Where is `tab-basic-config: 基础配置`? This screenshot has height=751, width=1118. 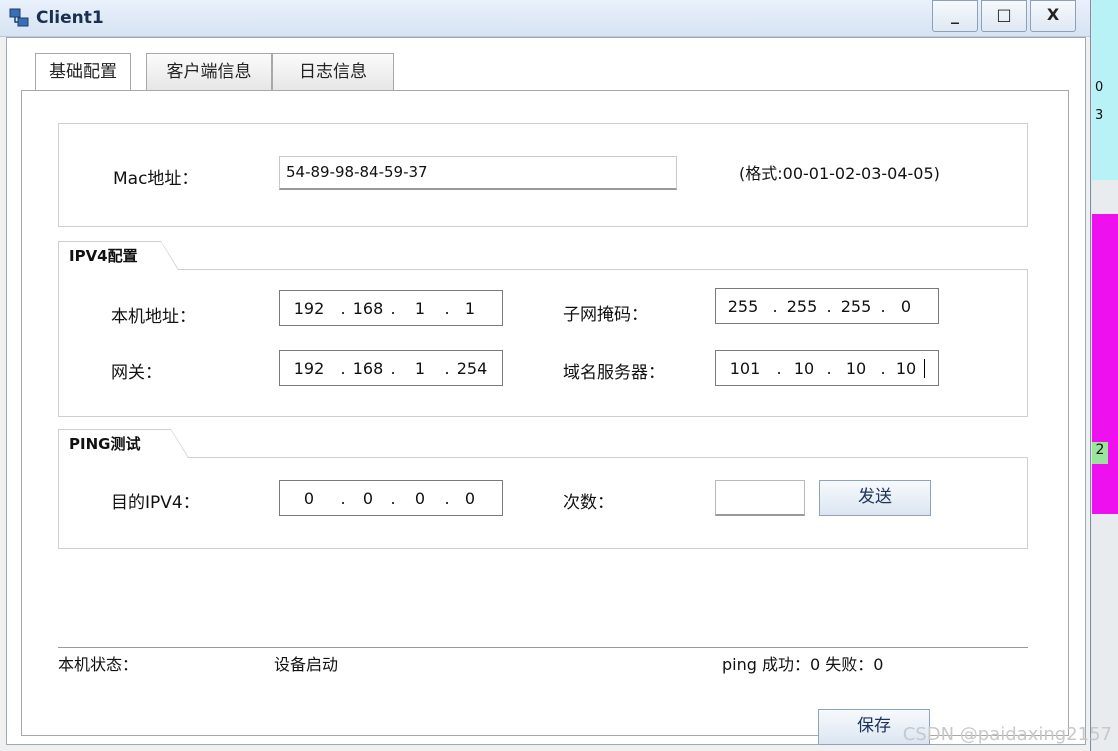
tab-basic-config: 基础配置 is located at coordinates (83, 73).